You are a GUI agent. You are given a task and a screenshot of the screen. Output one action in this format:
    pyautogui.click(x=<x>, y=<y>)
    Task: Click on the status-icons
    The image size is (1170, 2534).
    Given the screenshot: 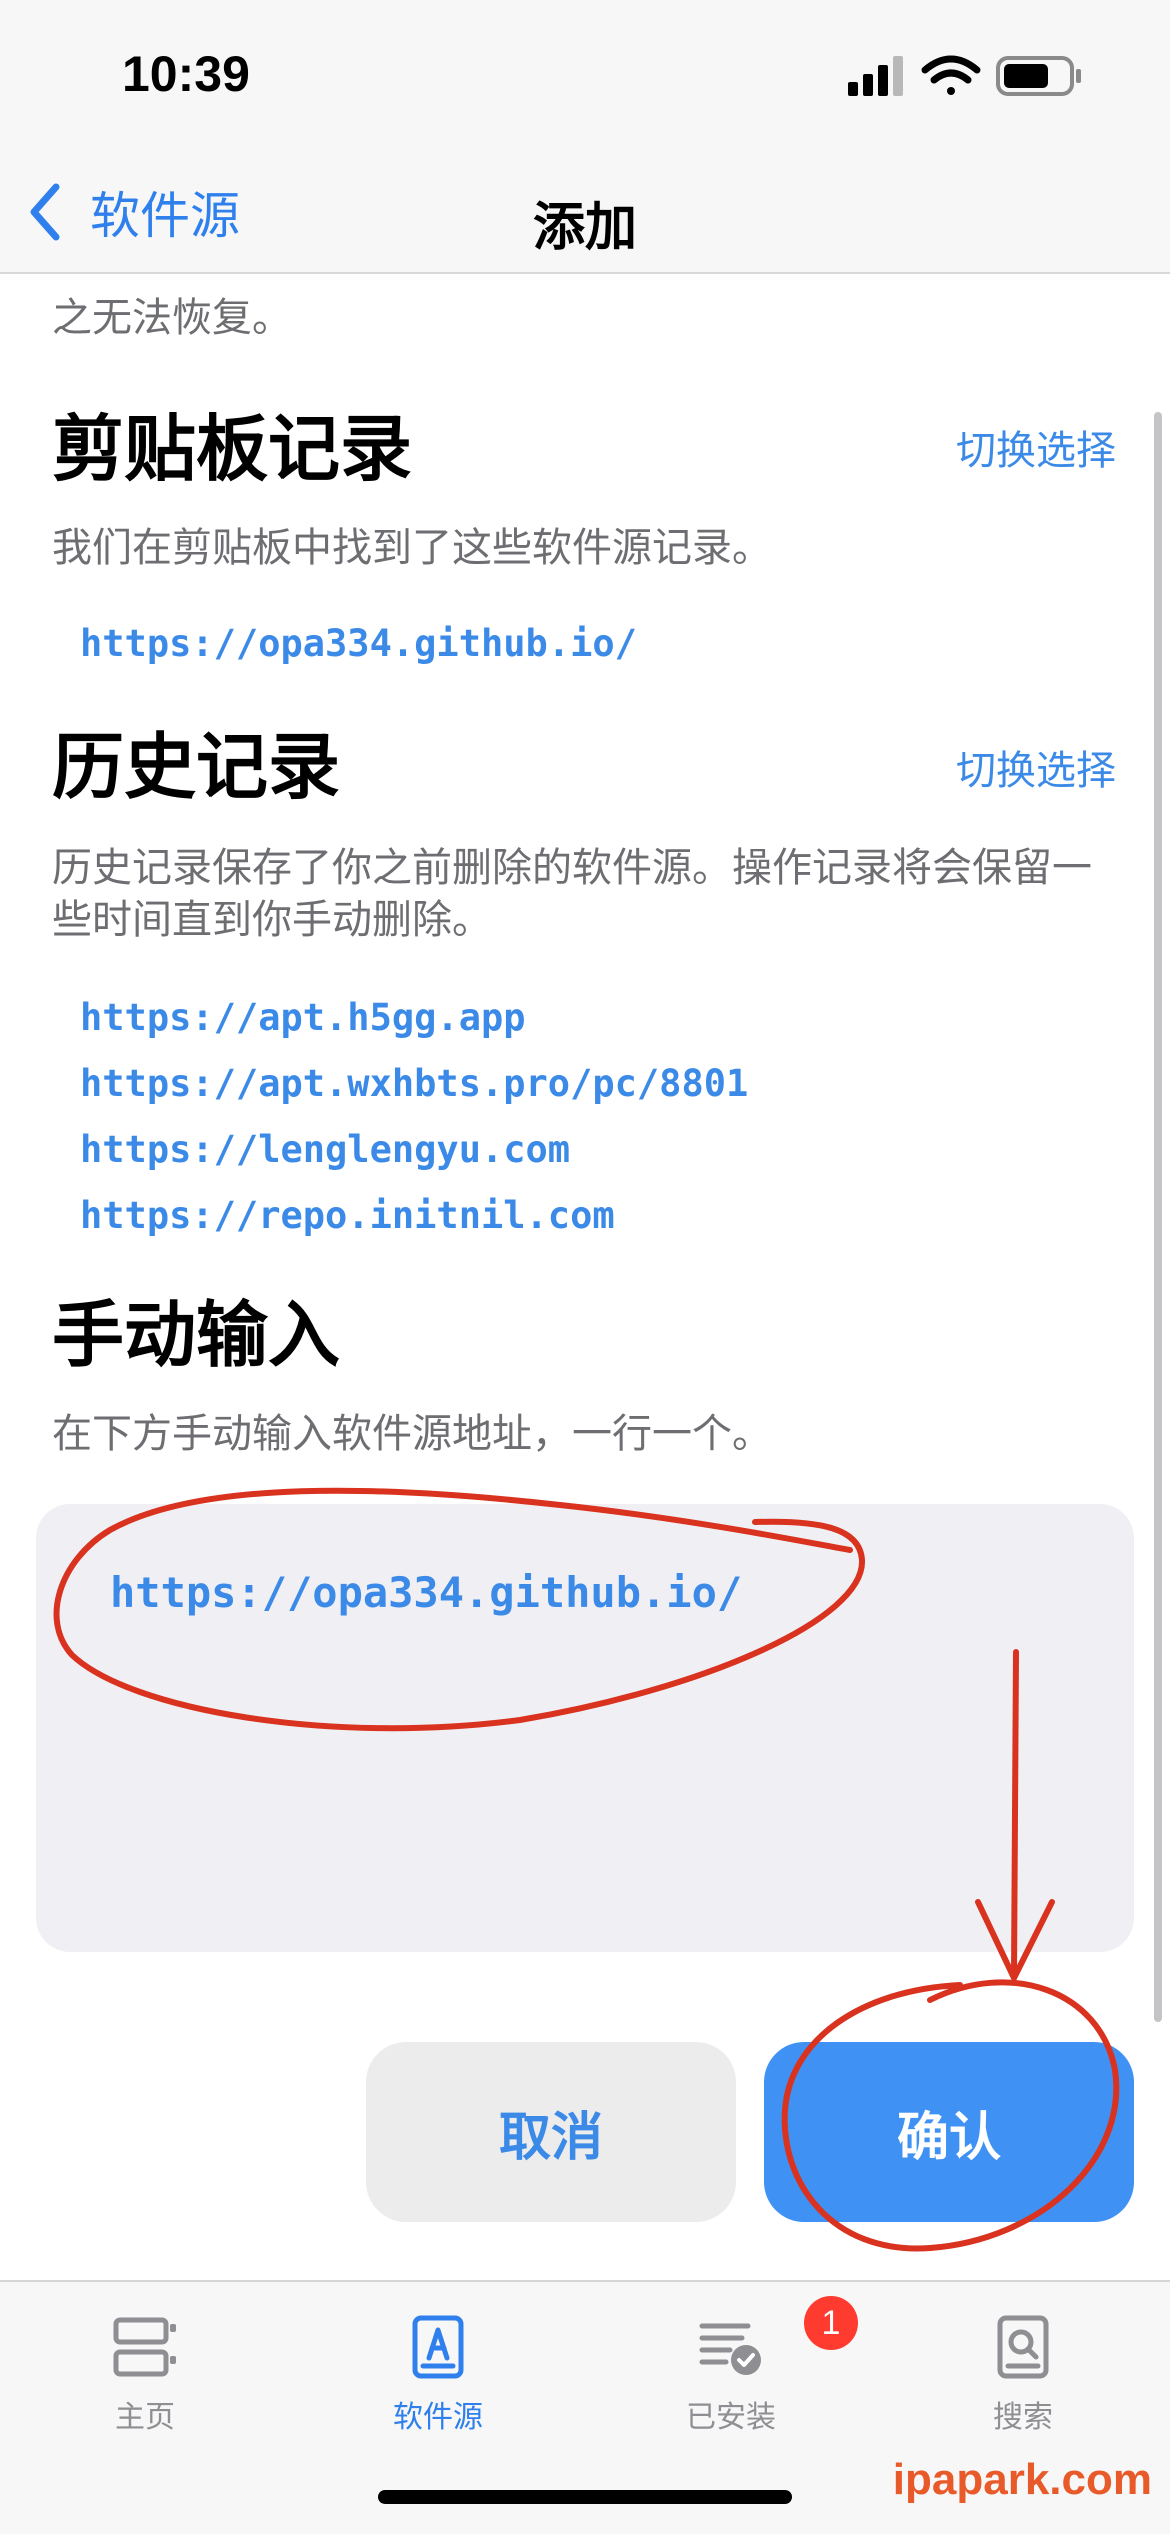 What is the action you would take?
    pyautogui.click(x=964, y=75)
    